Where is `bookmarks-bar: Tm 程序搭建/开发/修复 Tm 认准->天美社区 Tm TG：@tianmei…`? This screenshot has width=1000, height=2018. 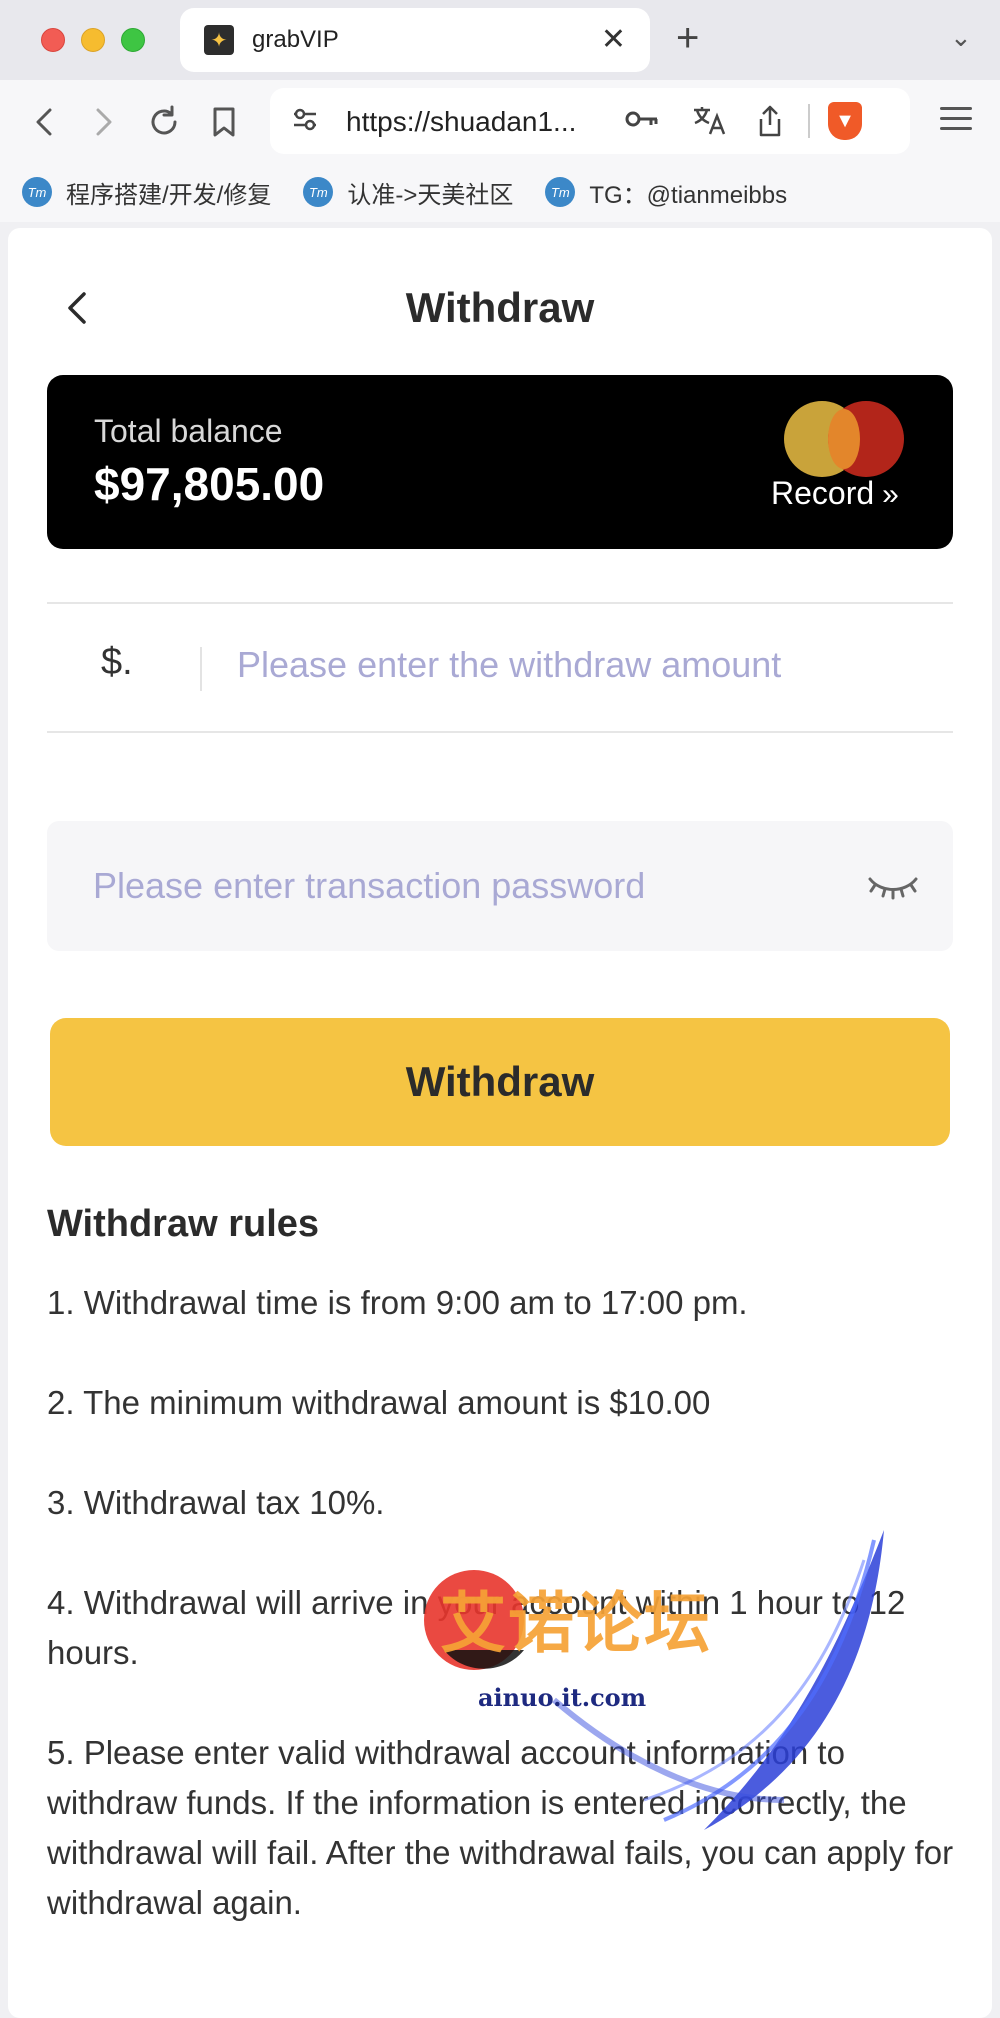 bookmarks-bar: Tm 程序搭建/开发/修复 Tm 认准->天美社区 Tm TG：@tianmei… is located at coordinates (500, 192).